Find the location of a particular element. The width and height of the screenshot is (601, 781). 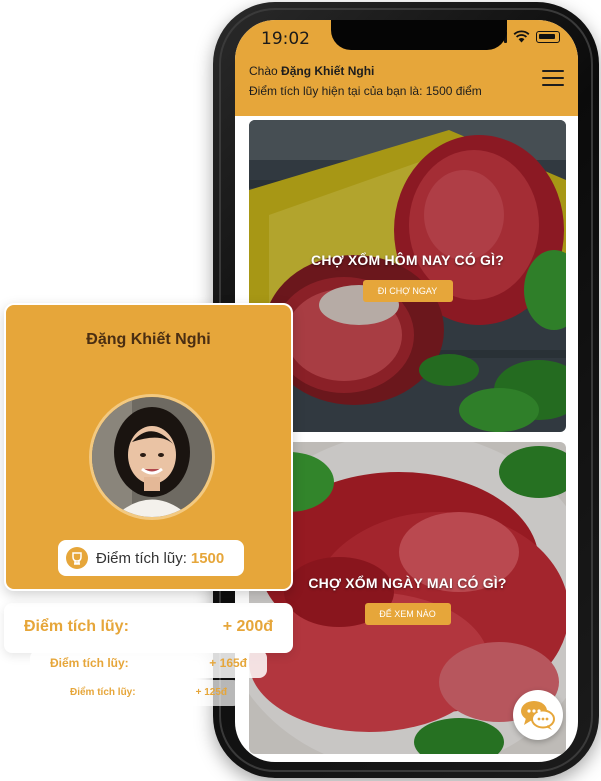

phone-notch is located at coordinates (419, 35).